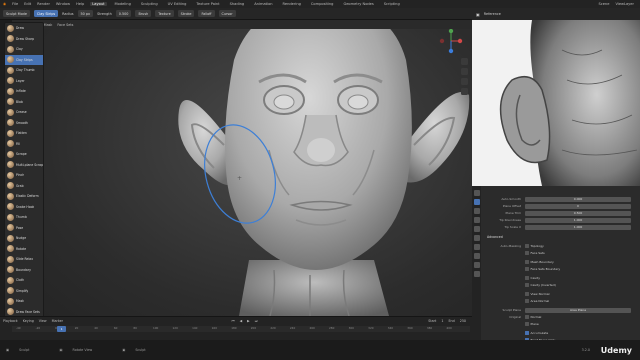  Describe the element at coordinates (24, 133) in the screenshot. I see `brush-item: Flatten` at that location.